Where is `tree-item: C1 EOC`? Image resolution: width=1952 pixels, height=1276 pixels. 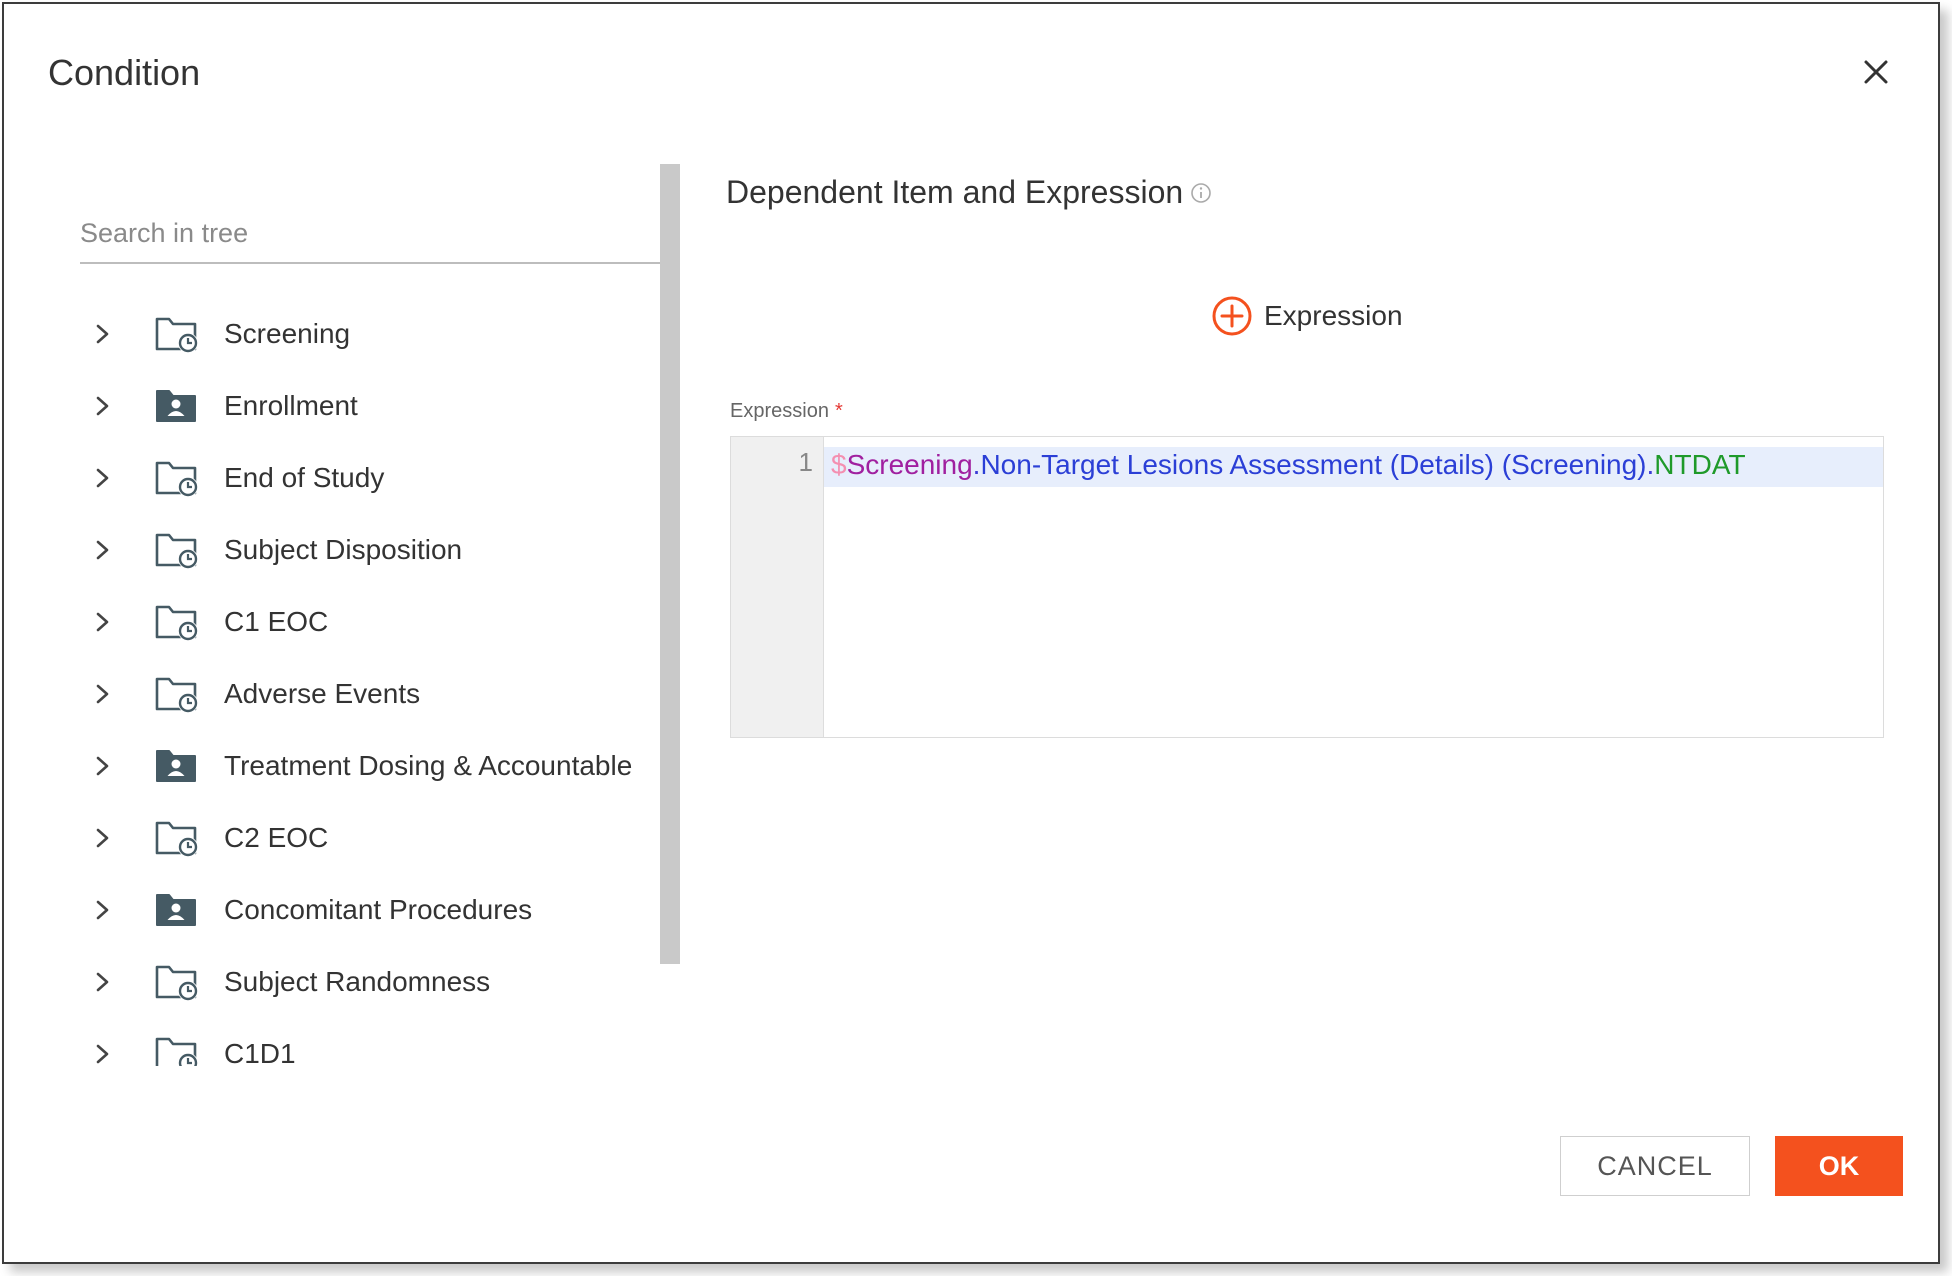 tree-item: C1 EOC is located at coordinates (370, 622).